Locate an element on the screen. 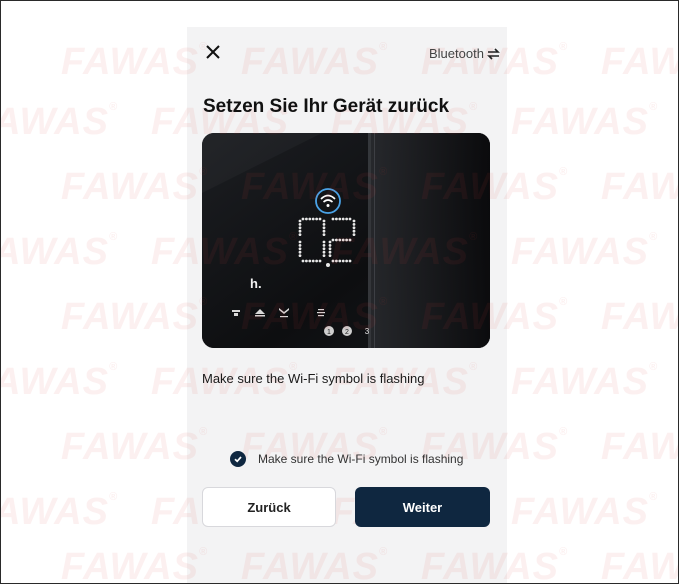 This screenshot has height=584, width=679. step-2: 2 is located at coordinates (347, 332).